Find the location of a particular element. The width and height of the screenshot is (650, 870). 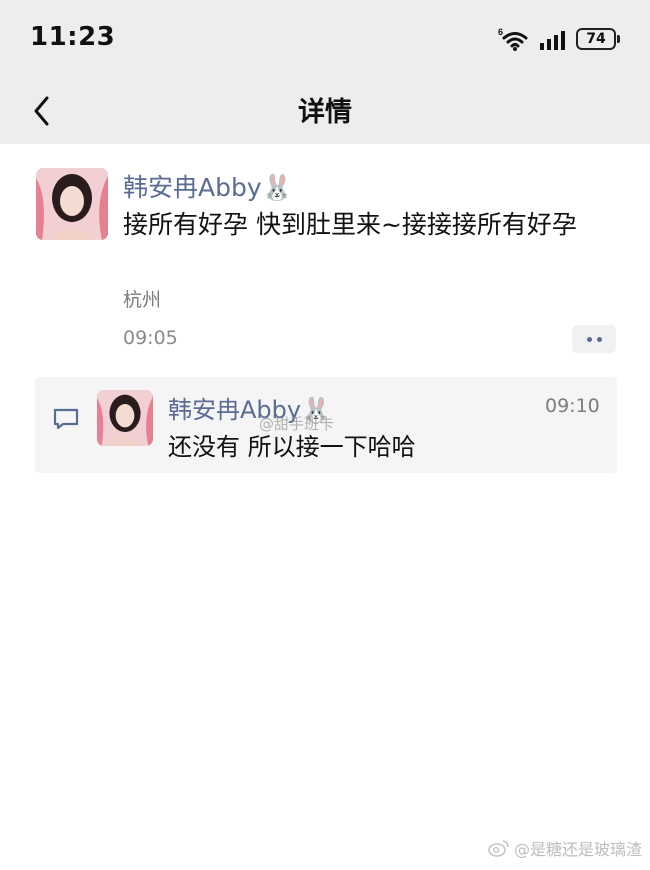

status-bar: 11:23 6 74 is located at coordinates (325, 39).